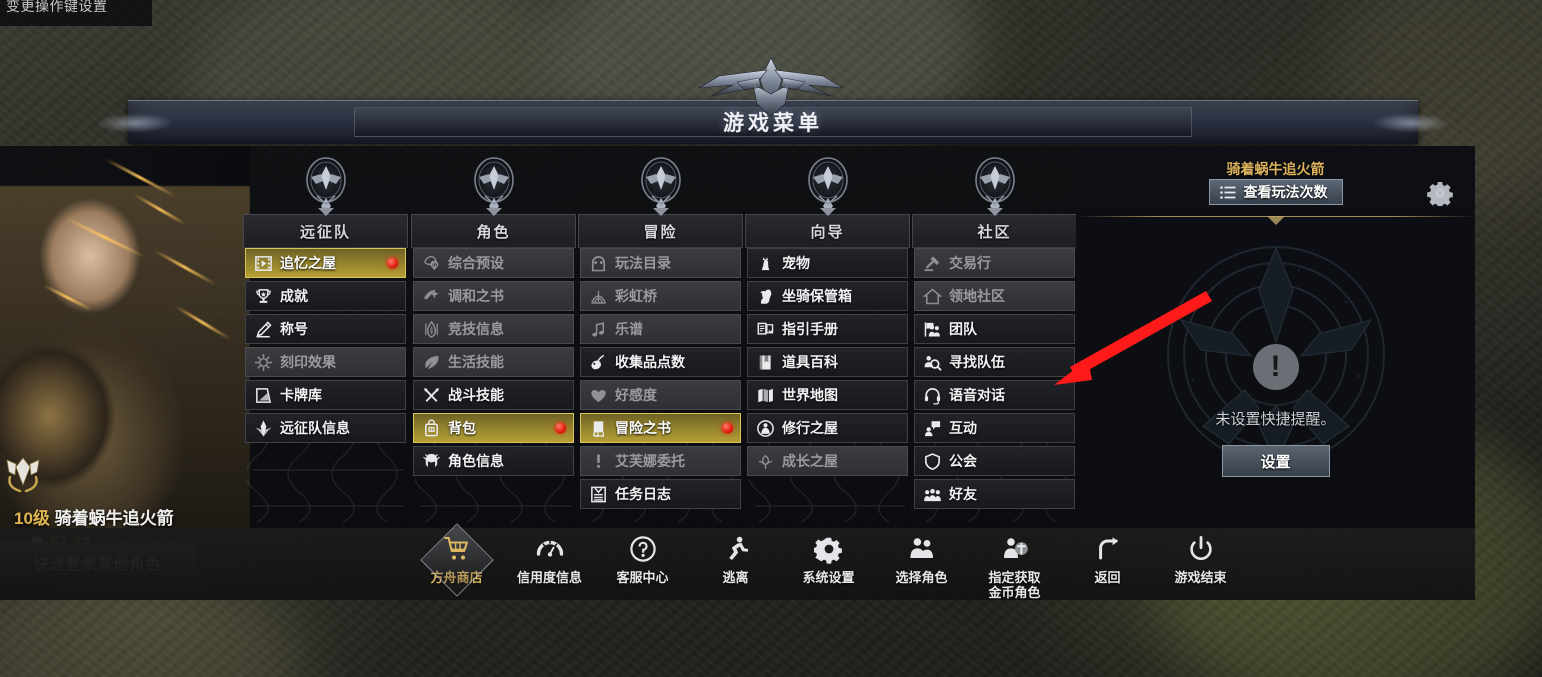 The width and height of the screenshot is (1542, 677). I want to click on menu-item-成长之屋: 成长之屋, so click(827, 461).